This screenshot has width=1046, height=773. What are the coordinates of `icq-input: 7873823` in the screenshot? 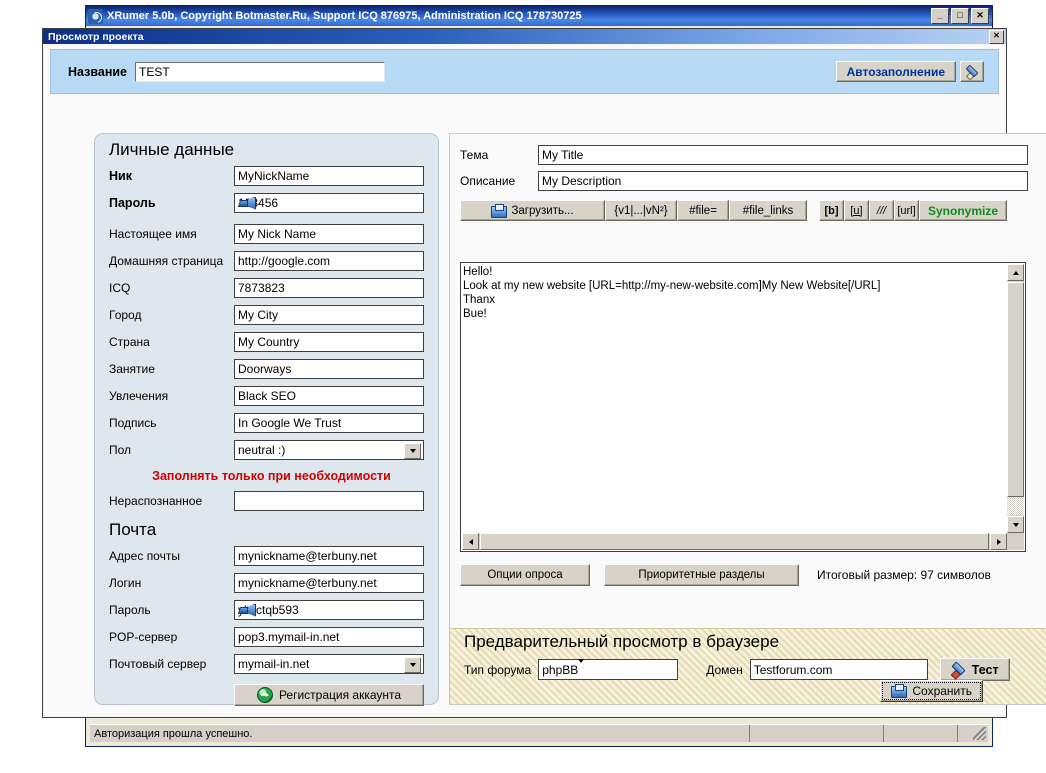 It's located at (329, 287).